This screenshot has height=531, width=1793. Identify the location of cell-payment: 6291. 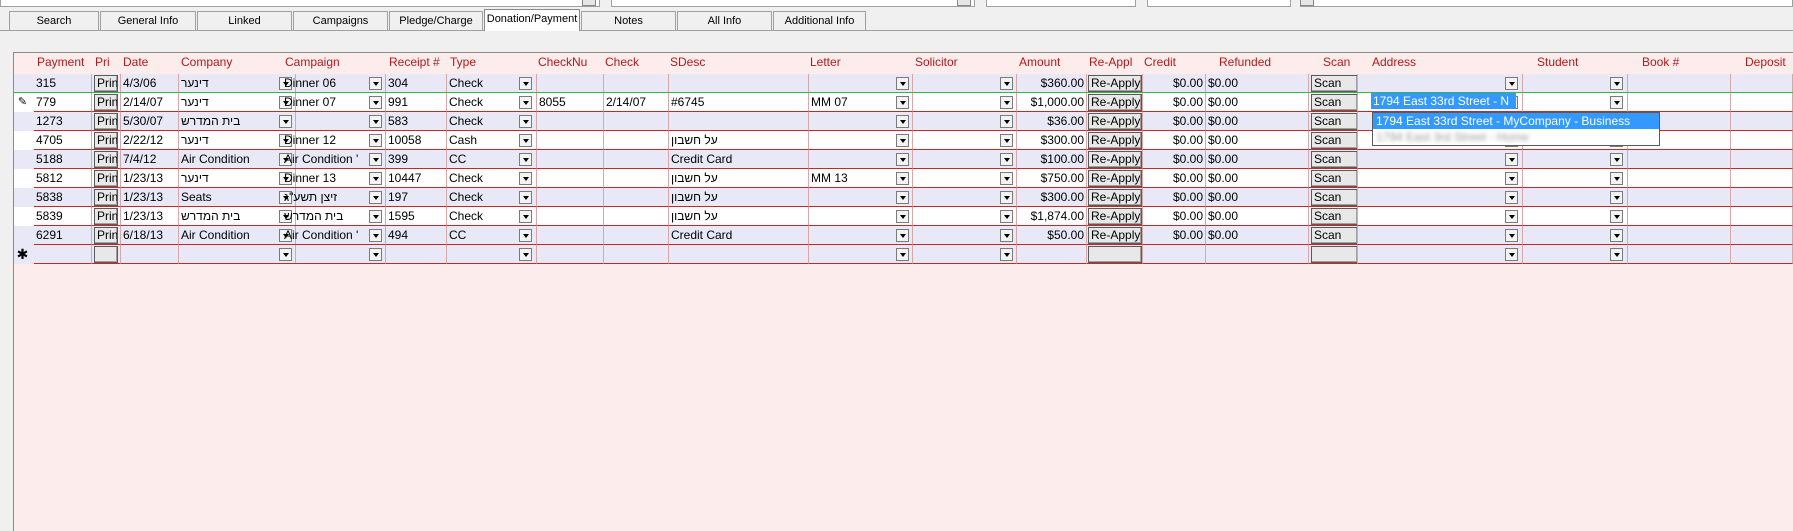
(63, 235).